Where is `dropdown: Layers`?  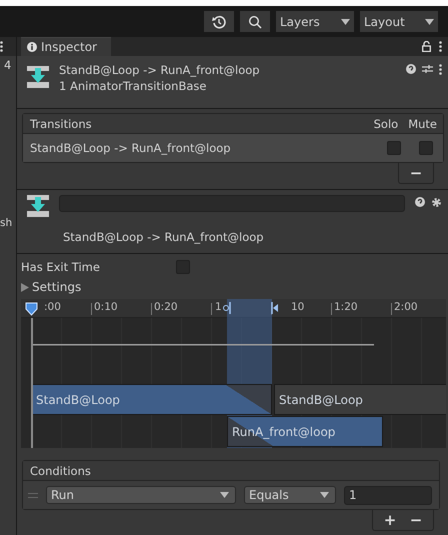 dropdown: Layers is located at coordinates (315, 21).